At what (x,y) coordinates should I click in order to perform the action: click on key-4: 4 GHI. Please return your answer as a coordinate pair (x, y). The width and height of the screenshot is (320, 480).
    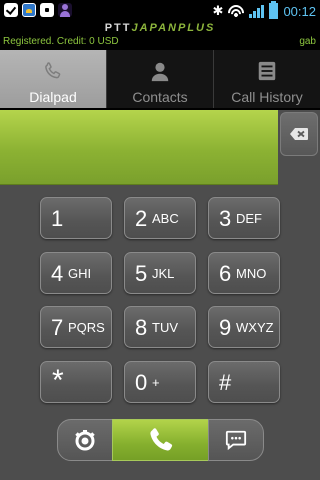
    Looking at the image, I should click on (76, 273).